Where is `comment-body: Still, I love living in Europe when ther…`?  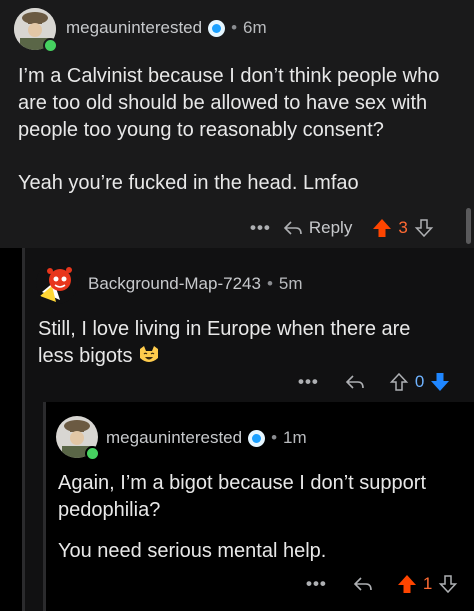 comment-body: Still, I love living in Europe when ther… is located at coordinates (243, 343).